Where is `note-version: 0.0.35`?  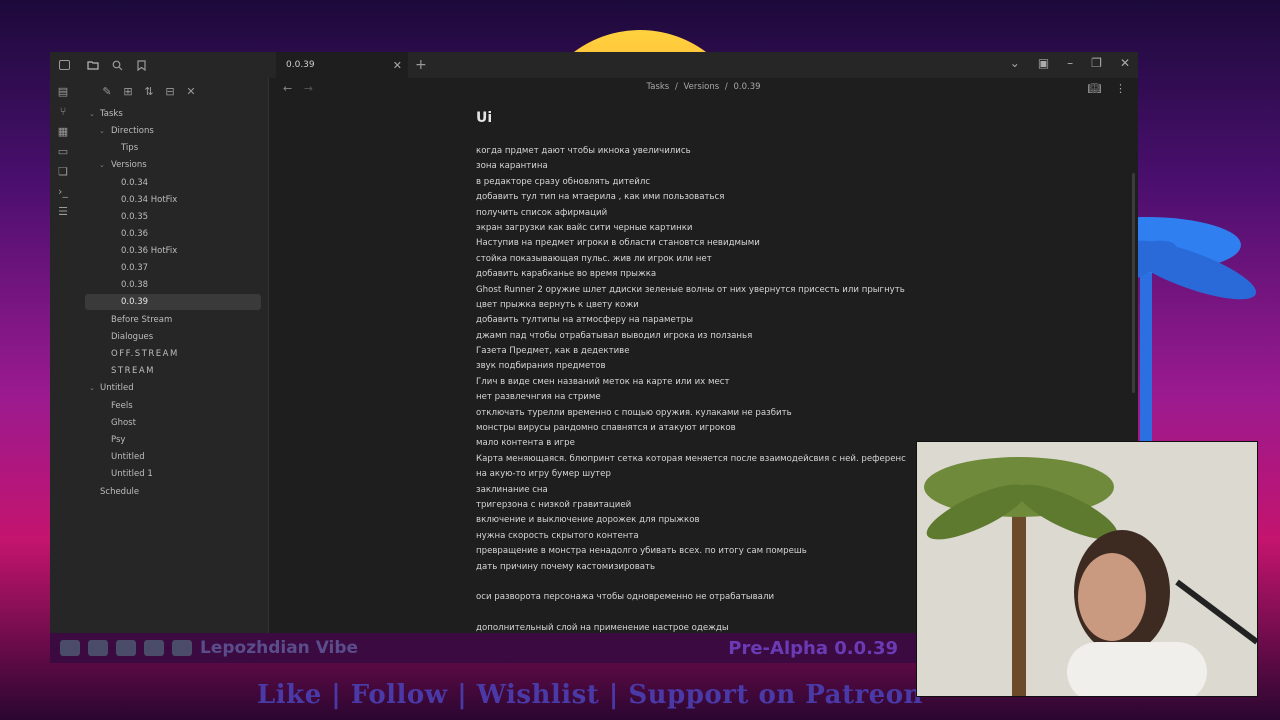 note-version: 0.0.35 is located at coordinates (134, 217).